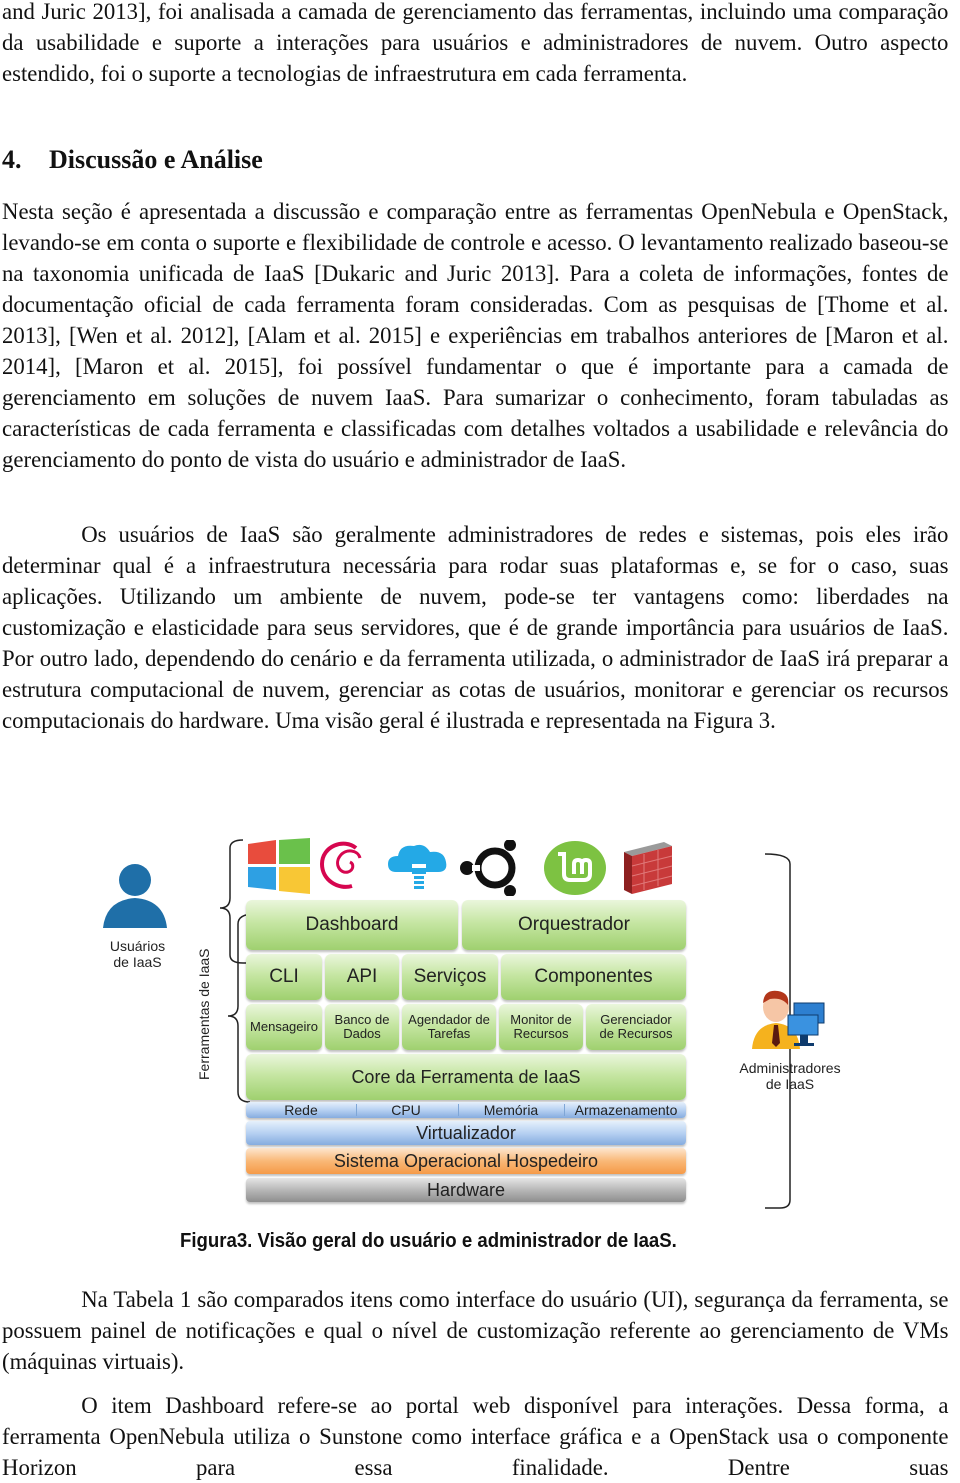 The width and height of the screenshot is (960, 1483). I want to click on admins-label-line1: Administradores, so click(790, 1068).